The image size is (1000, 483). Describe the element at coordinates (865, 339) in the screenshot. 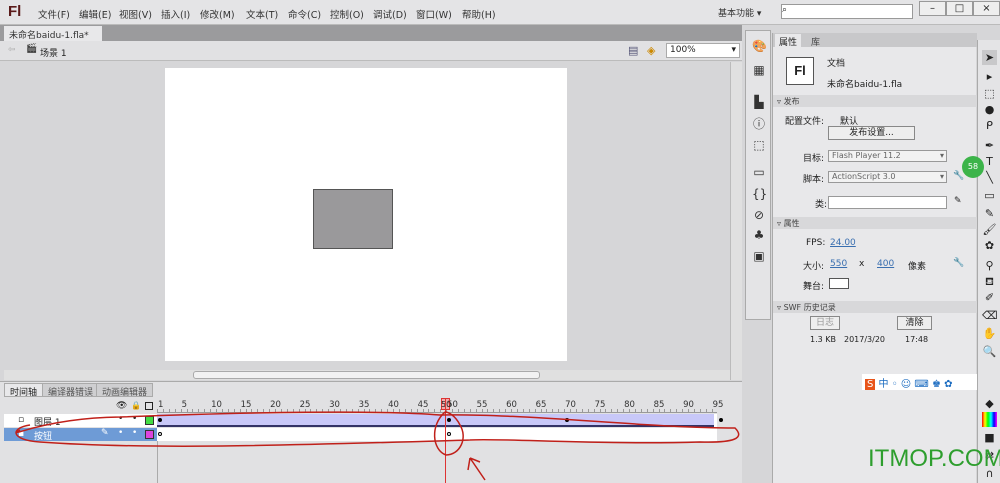

I see `swf-date: 2017/3/20` at that location.